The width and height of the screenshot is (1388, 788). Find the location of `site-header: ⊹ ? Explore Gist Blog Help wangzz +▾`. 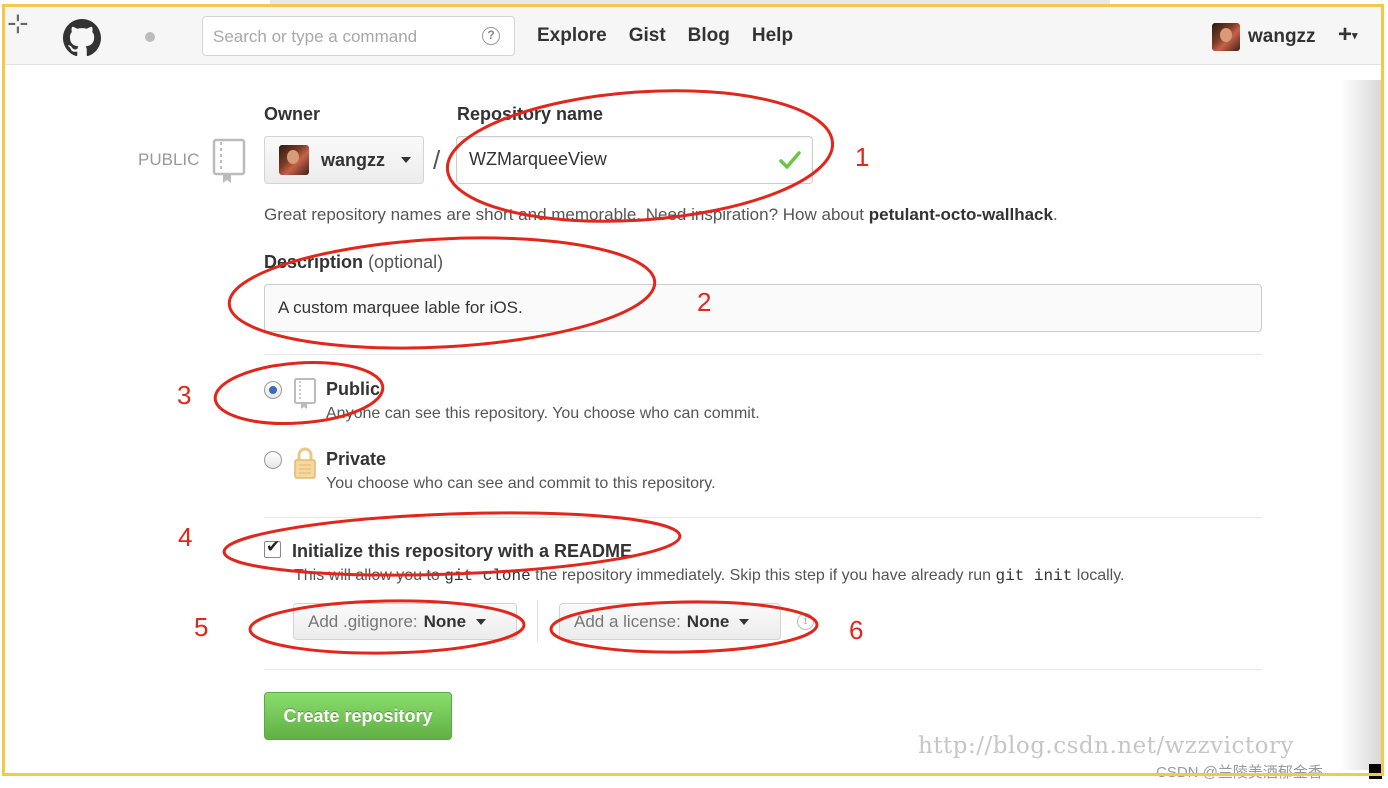

site-header: ⊹ ? Explore Gist Blog Help wangzz +▾ is located at coordinates (693, 36).